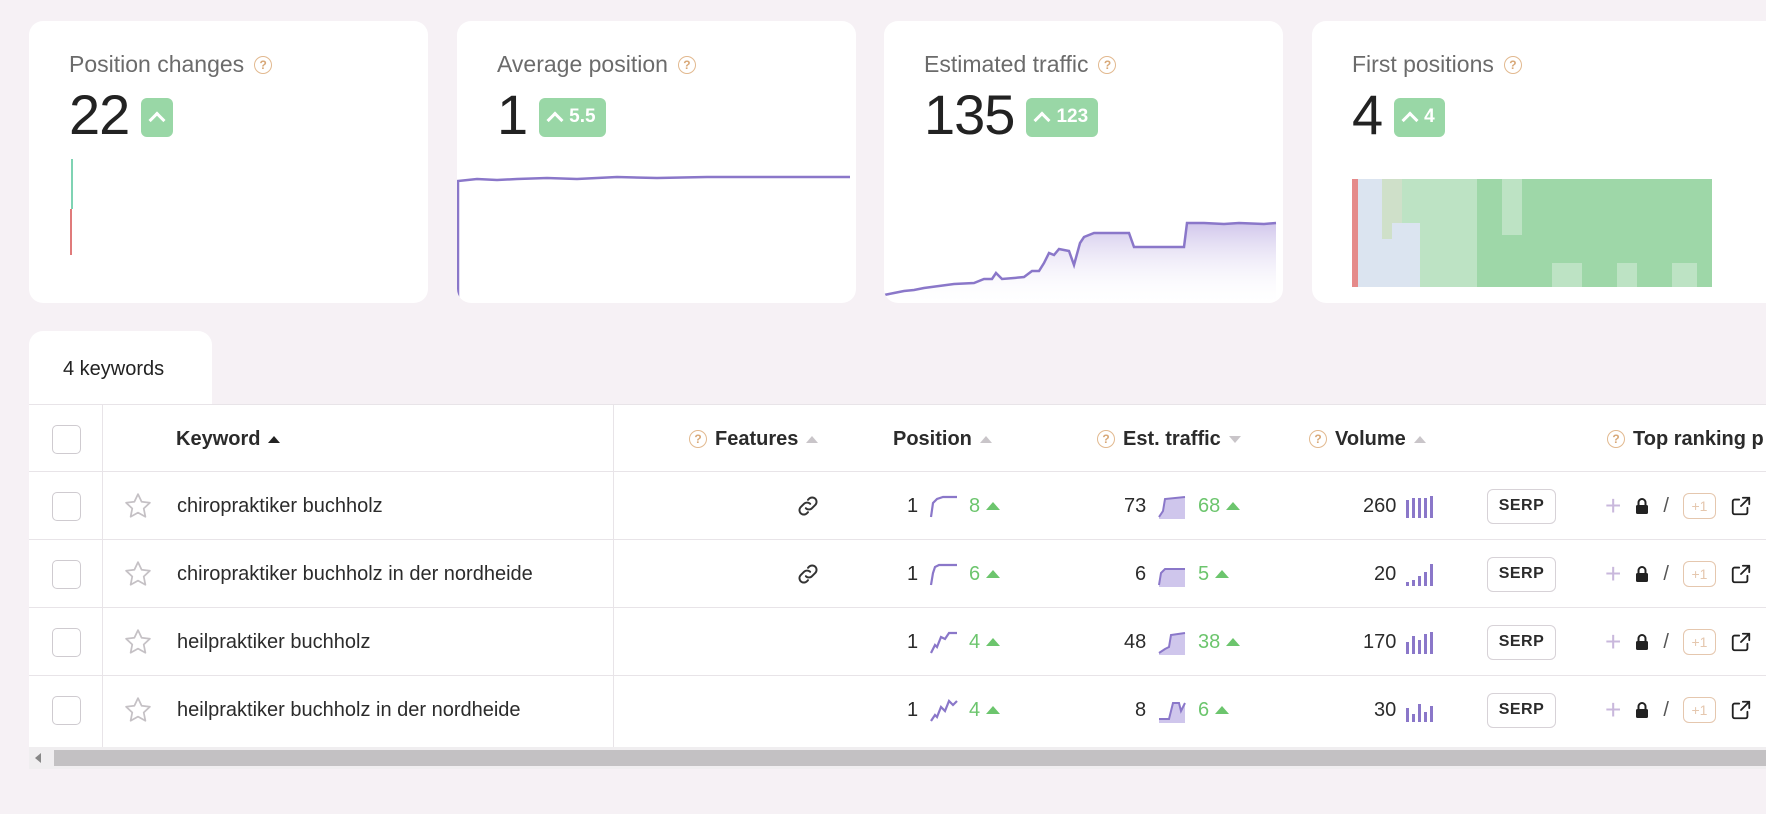 Image resolution: width=1766 pixels, height=814 pixels. What do you see at coordinates (1135, 505) in the screenshot?
I see `traffic-value: 73` at bounding box center [1135, 505].